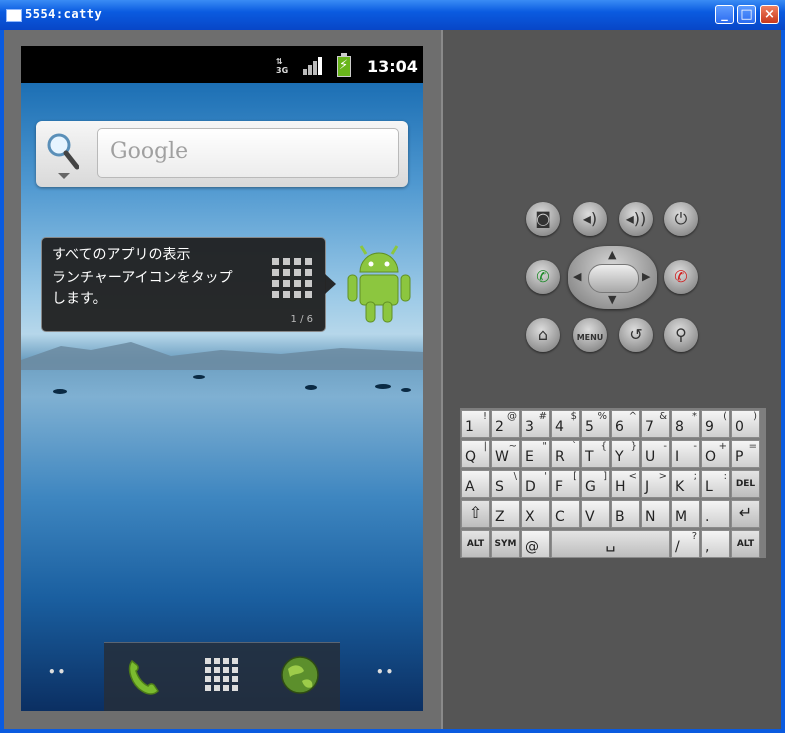 The width and height of the screenshot is (785, 733). What do you see at coordinates (385, 672) in the screenshot?
I see `home-right-page-dots: ••` at bounding box center [385, 672].